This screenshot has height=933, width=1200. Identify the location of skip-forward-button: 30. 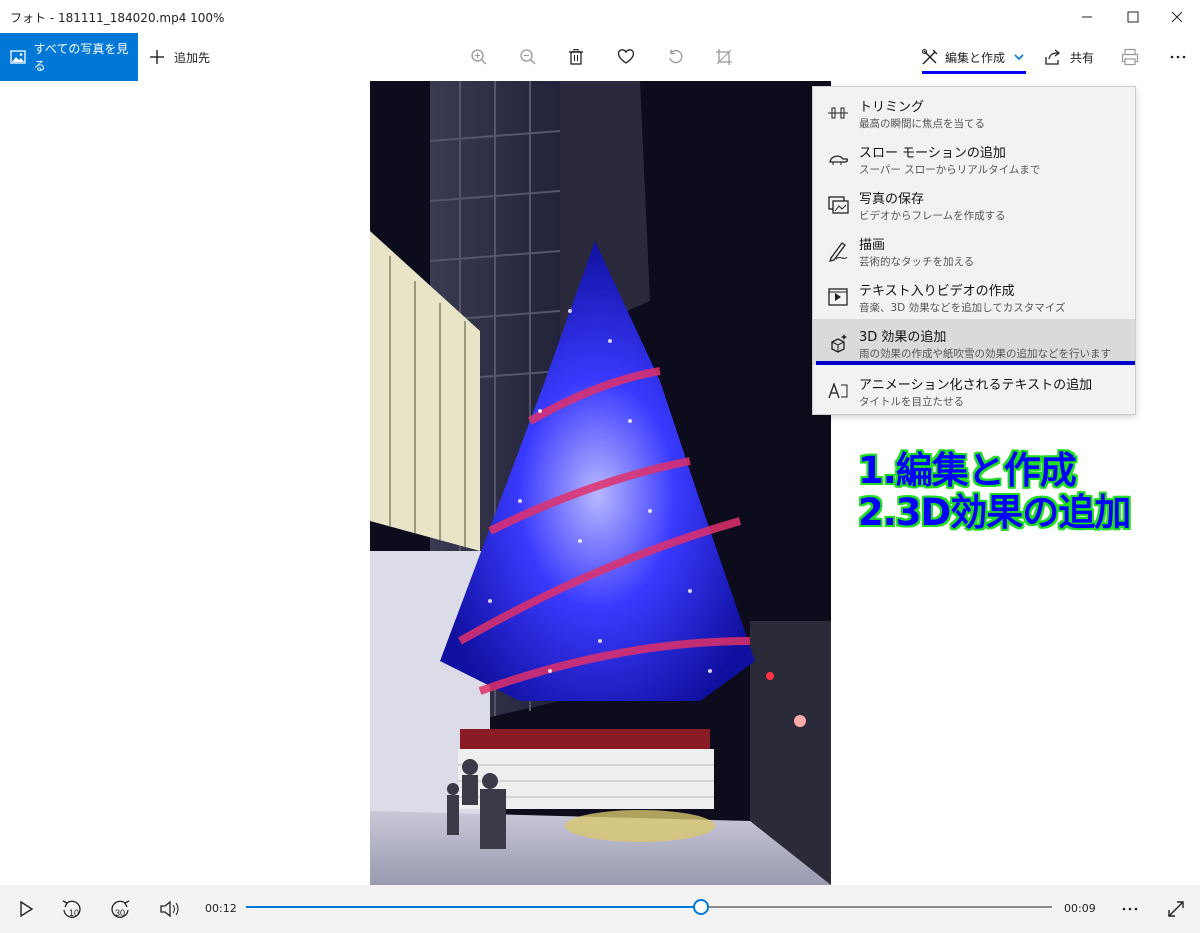
(120, 909).